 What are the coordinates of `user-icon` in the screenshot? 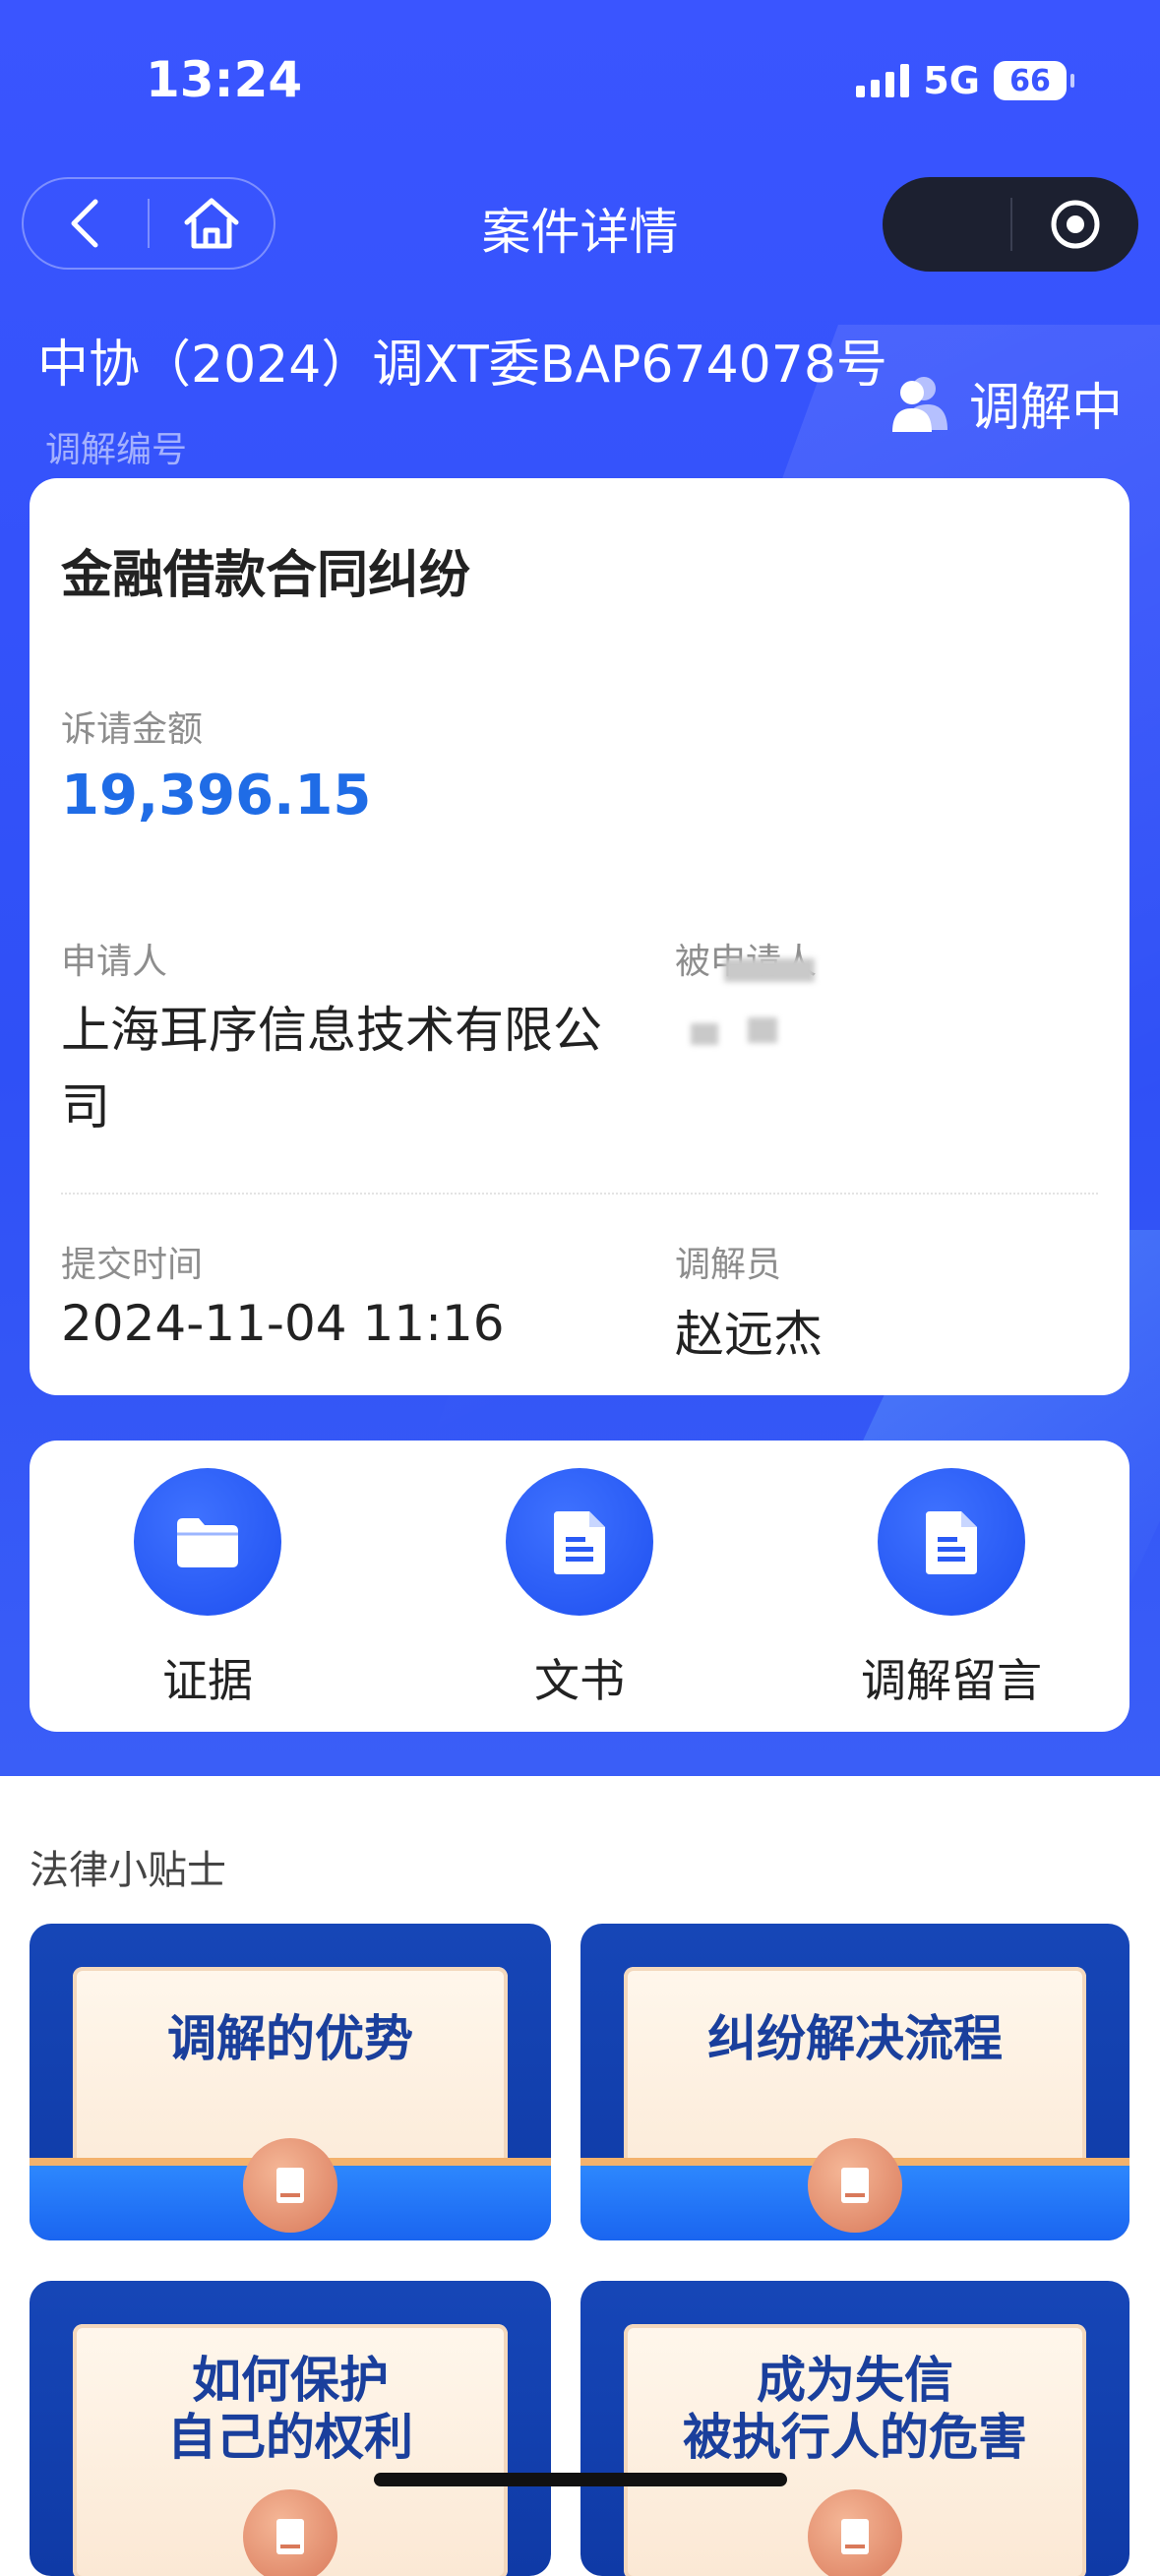 It's located at (919, 404).